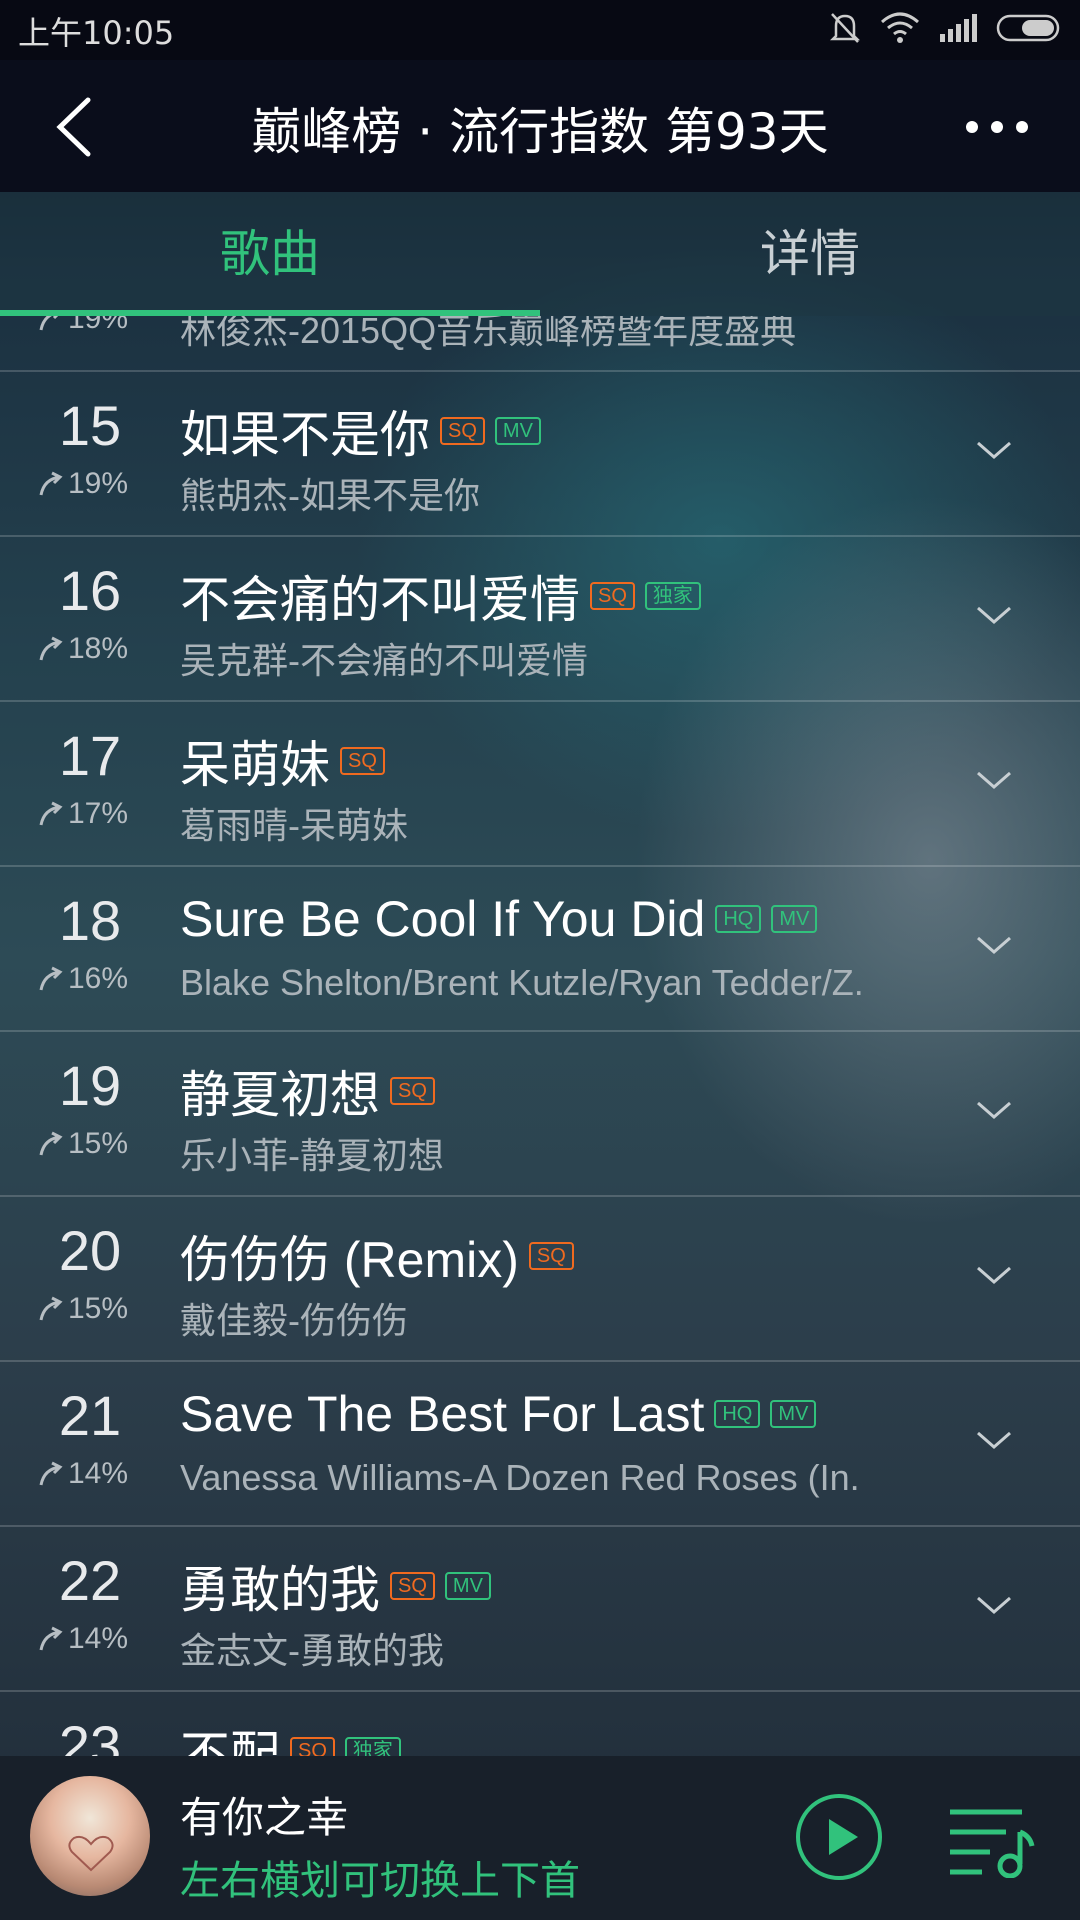 Image resolution: width=1080 pixels, height=1920 pixels. Describe the element at coordinates (270, 254) in the screenshot. I see `tab-songs: 歌曲` at that location.